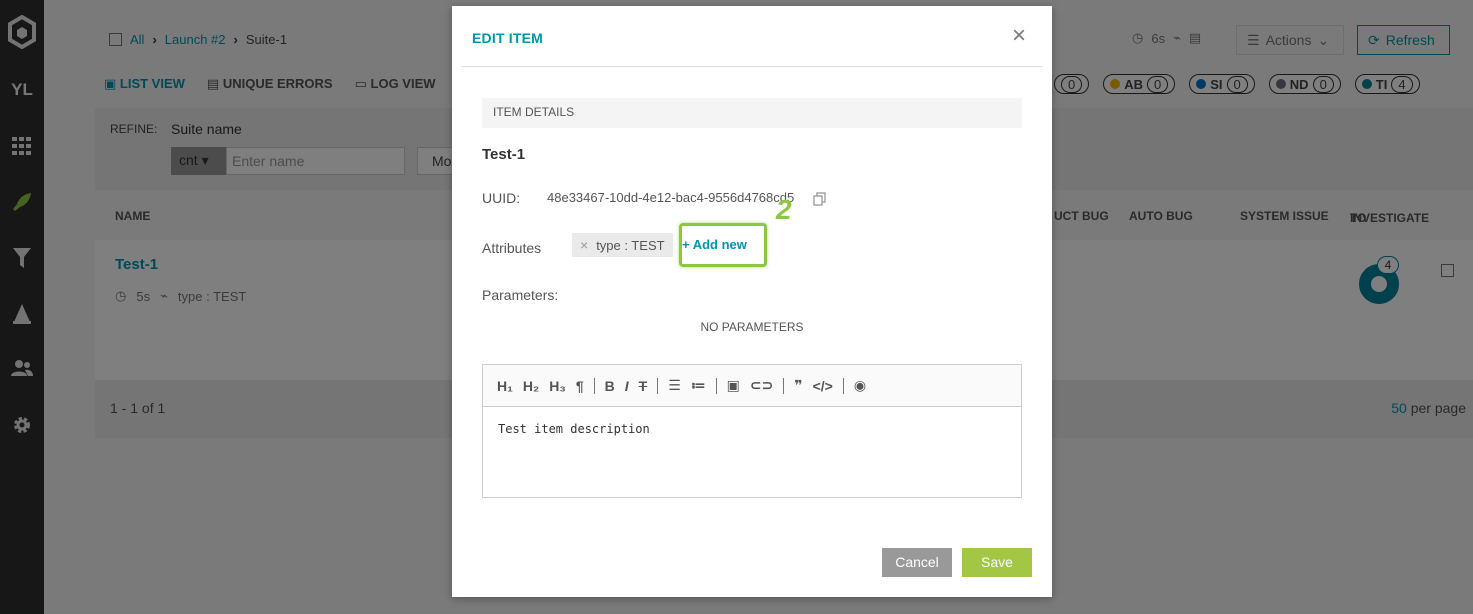  Describe the element at coordinates (580, 386) in the screenshot. I see `paragraph-icon: ¶` at that location.